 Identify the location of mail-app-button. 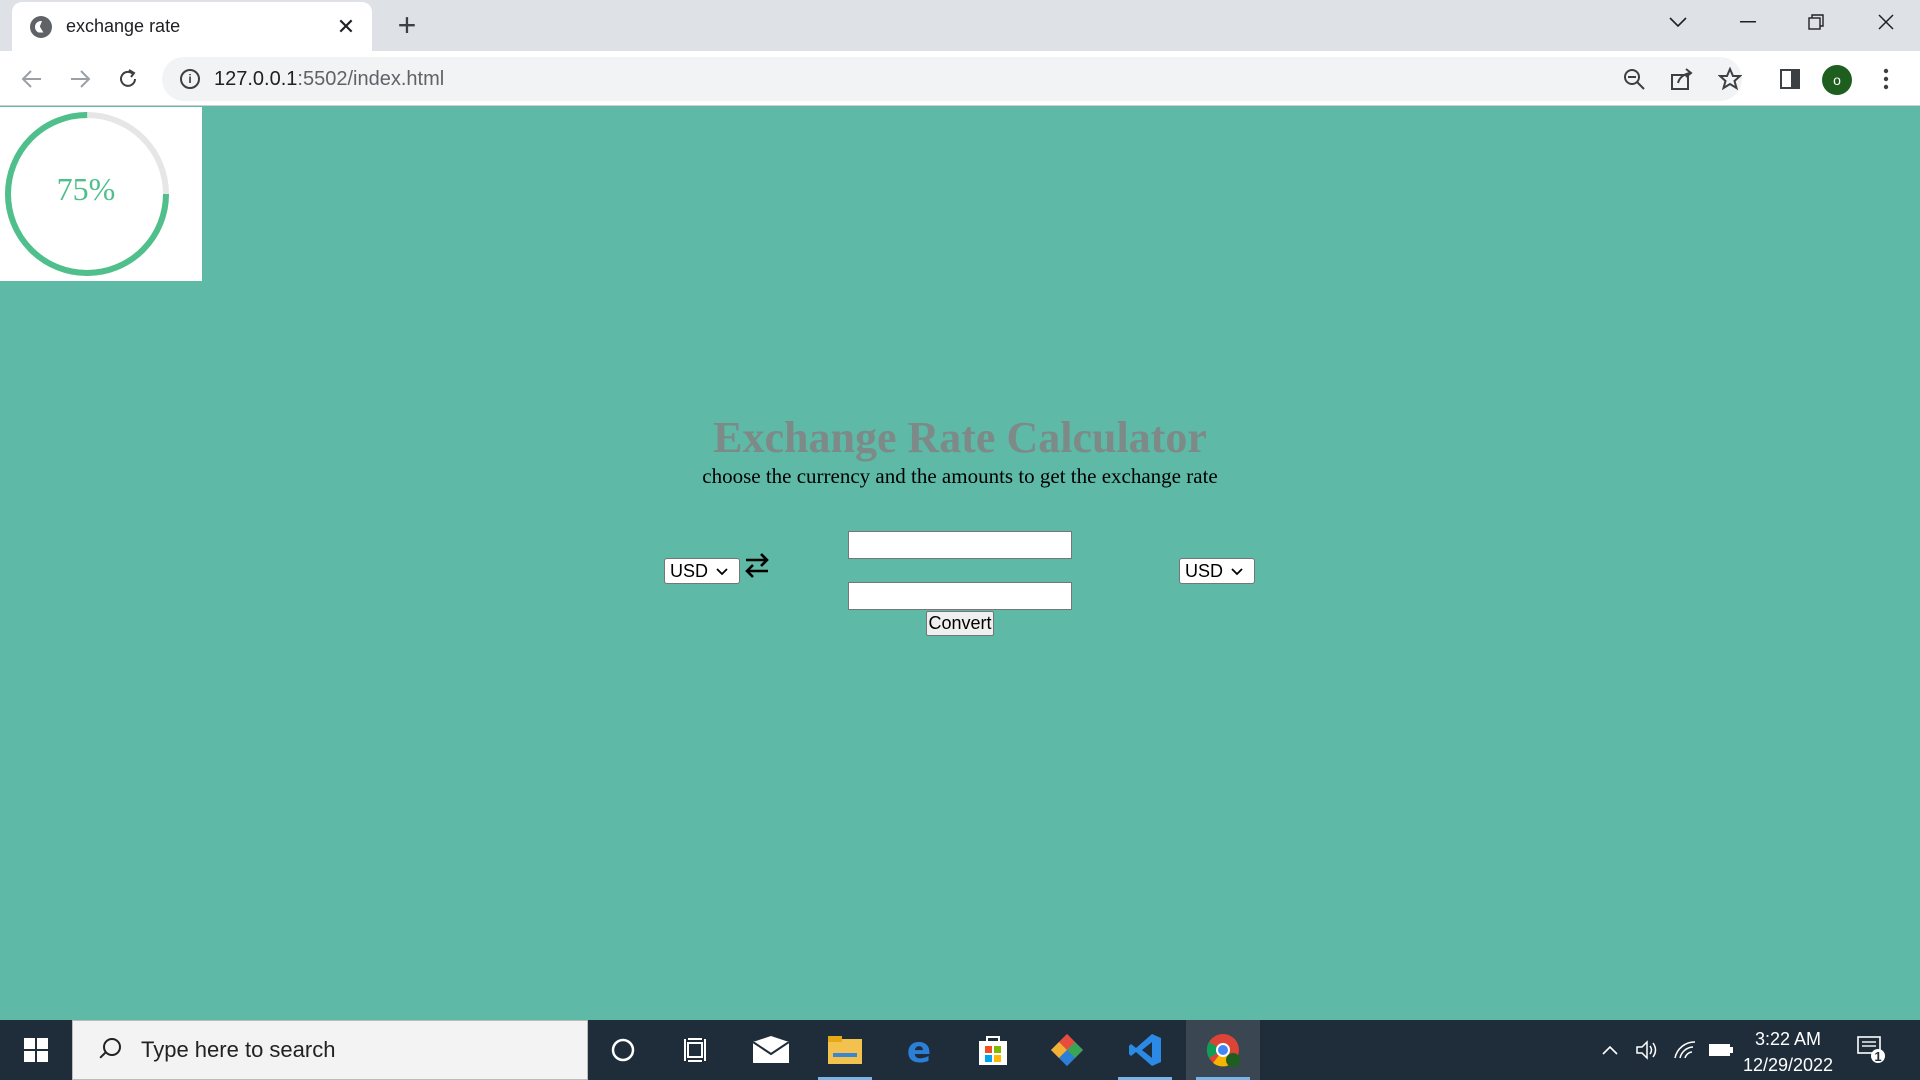
(771, 1050).